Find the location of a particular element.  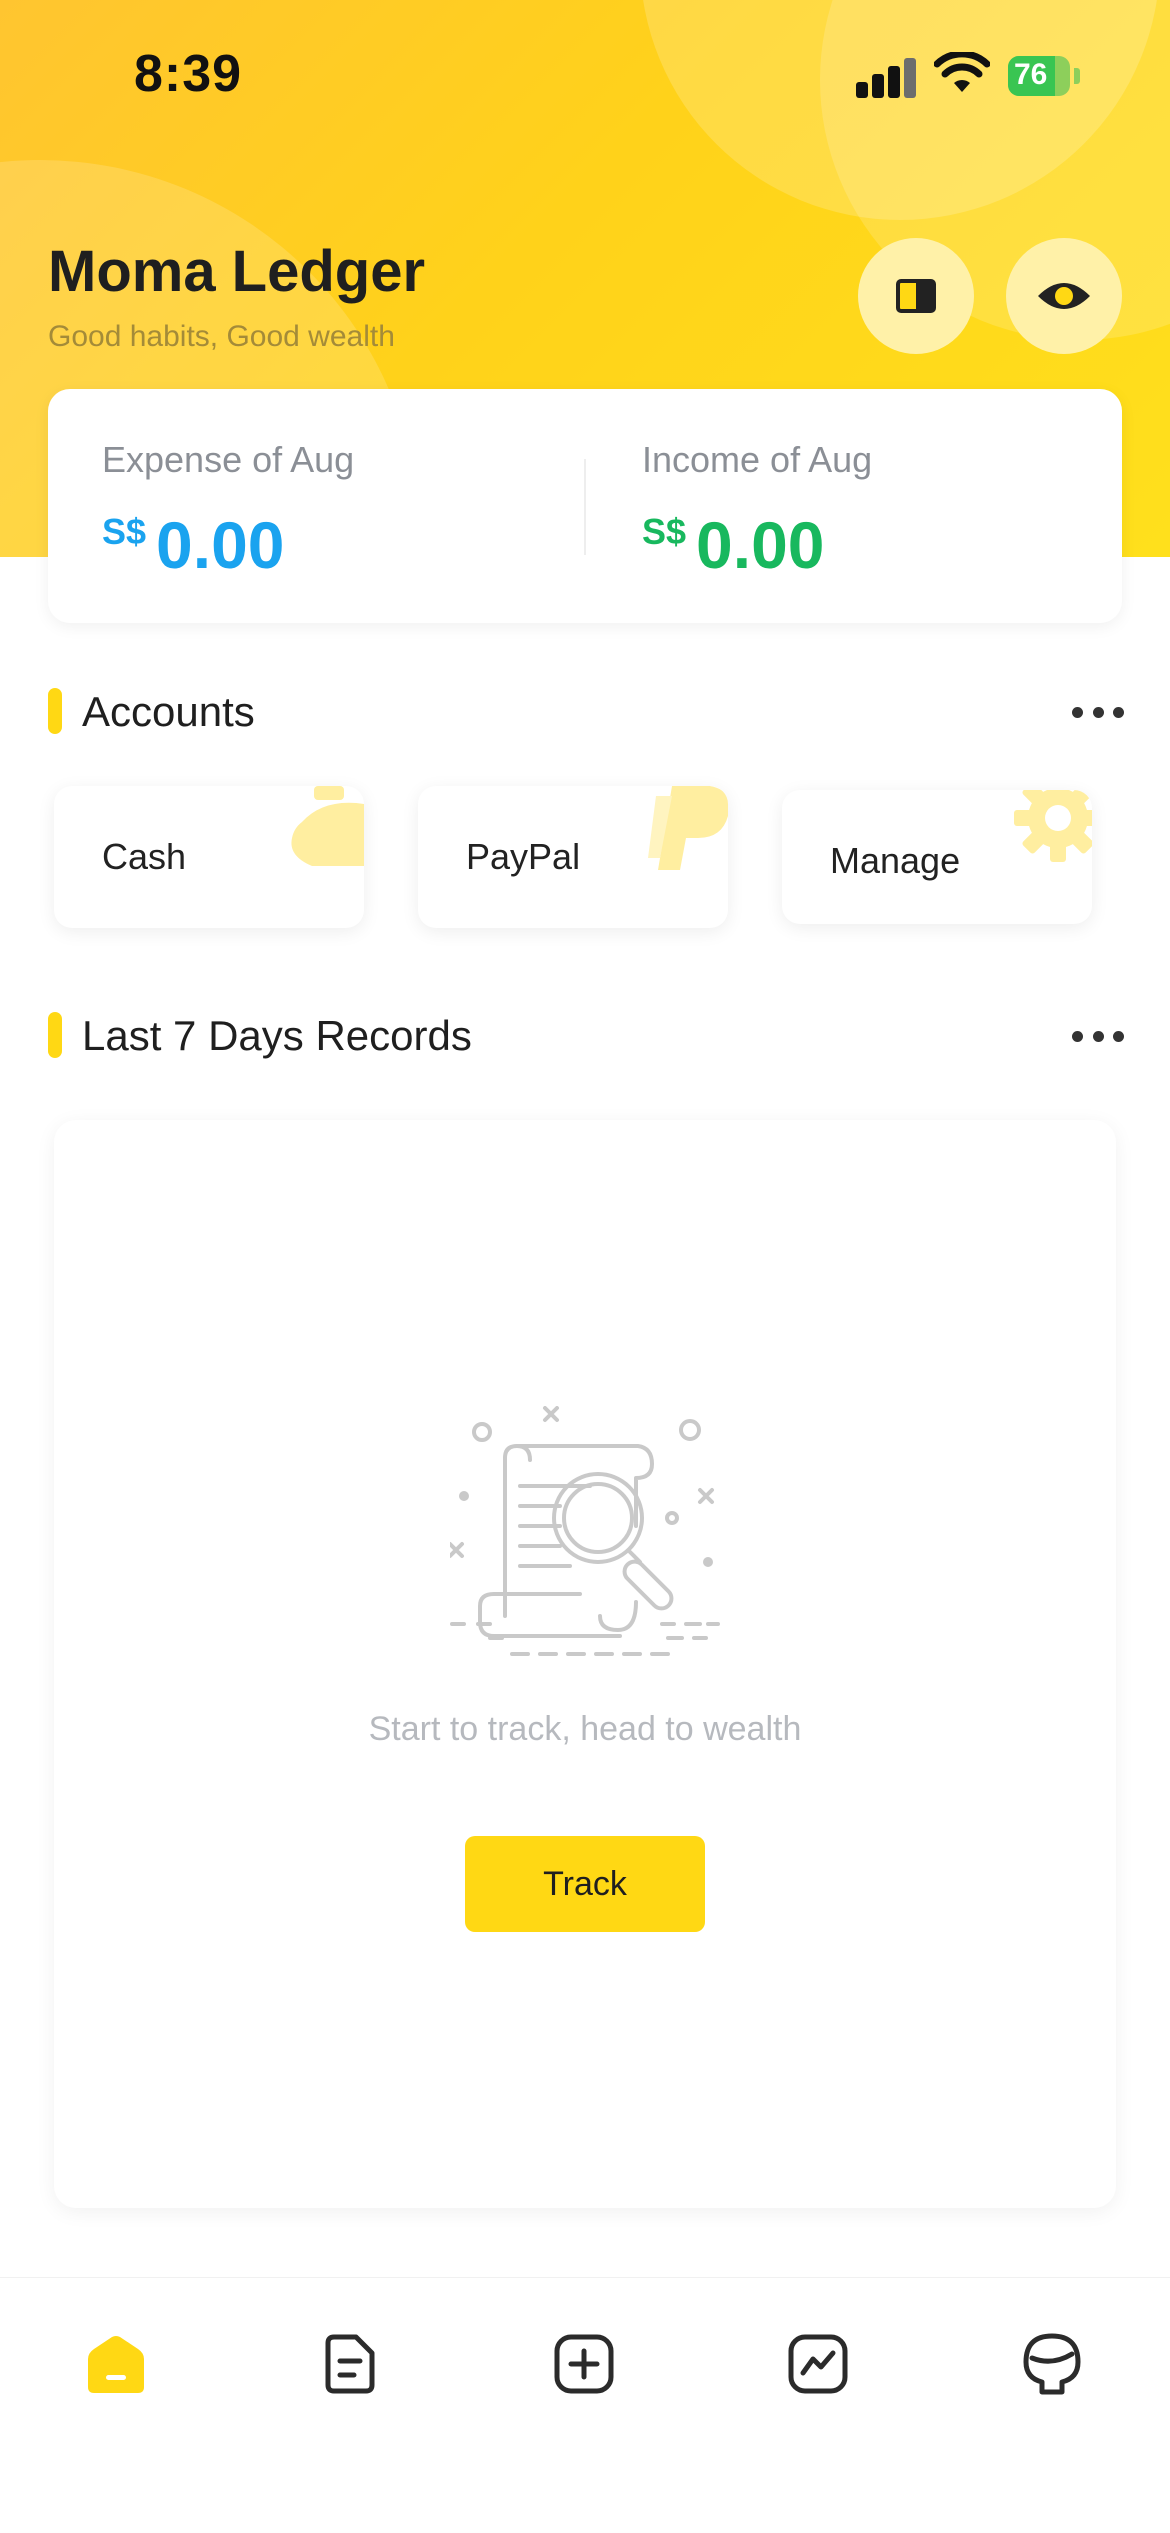

records-more-button is located at coordinates (1098, 1036).